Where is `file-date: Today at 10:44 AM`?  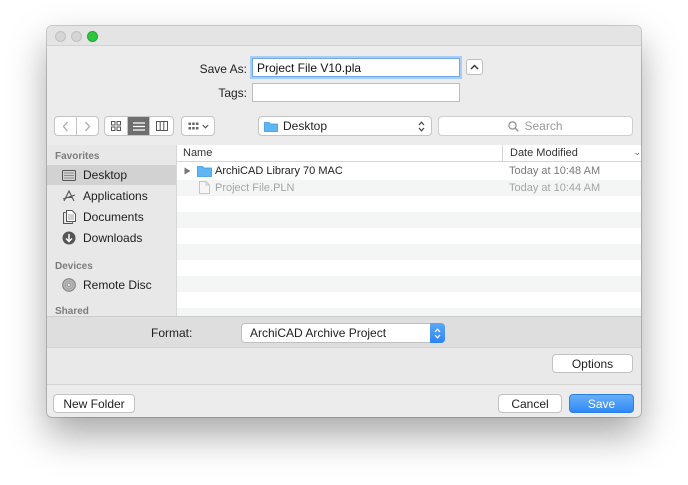 file-date: Today at 10:44 AM is located at coordinates (555, 188).